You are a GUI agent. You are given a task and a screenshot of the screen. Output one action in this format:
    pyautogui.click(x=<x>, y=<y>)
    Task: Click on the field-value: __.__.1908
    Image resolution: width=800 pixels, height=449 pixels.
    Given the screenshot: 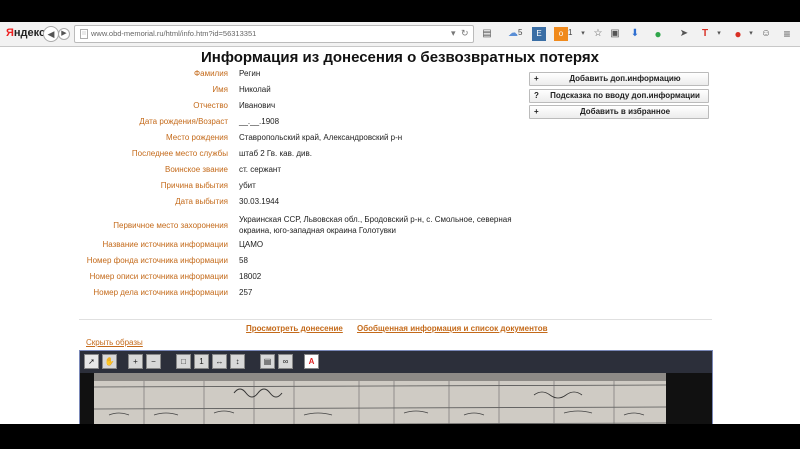 What is the action you would take?
    pyautogui.click(x=259, y=121)
    